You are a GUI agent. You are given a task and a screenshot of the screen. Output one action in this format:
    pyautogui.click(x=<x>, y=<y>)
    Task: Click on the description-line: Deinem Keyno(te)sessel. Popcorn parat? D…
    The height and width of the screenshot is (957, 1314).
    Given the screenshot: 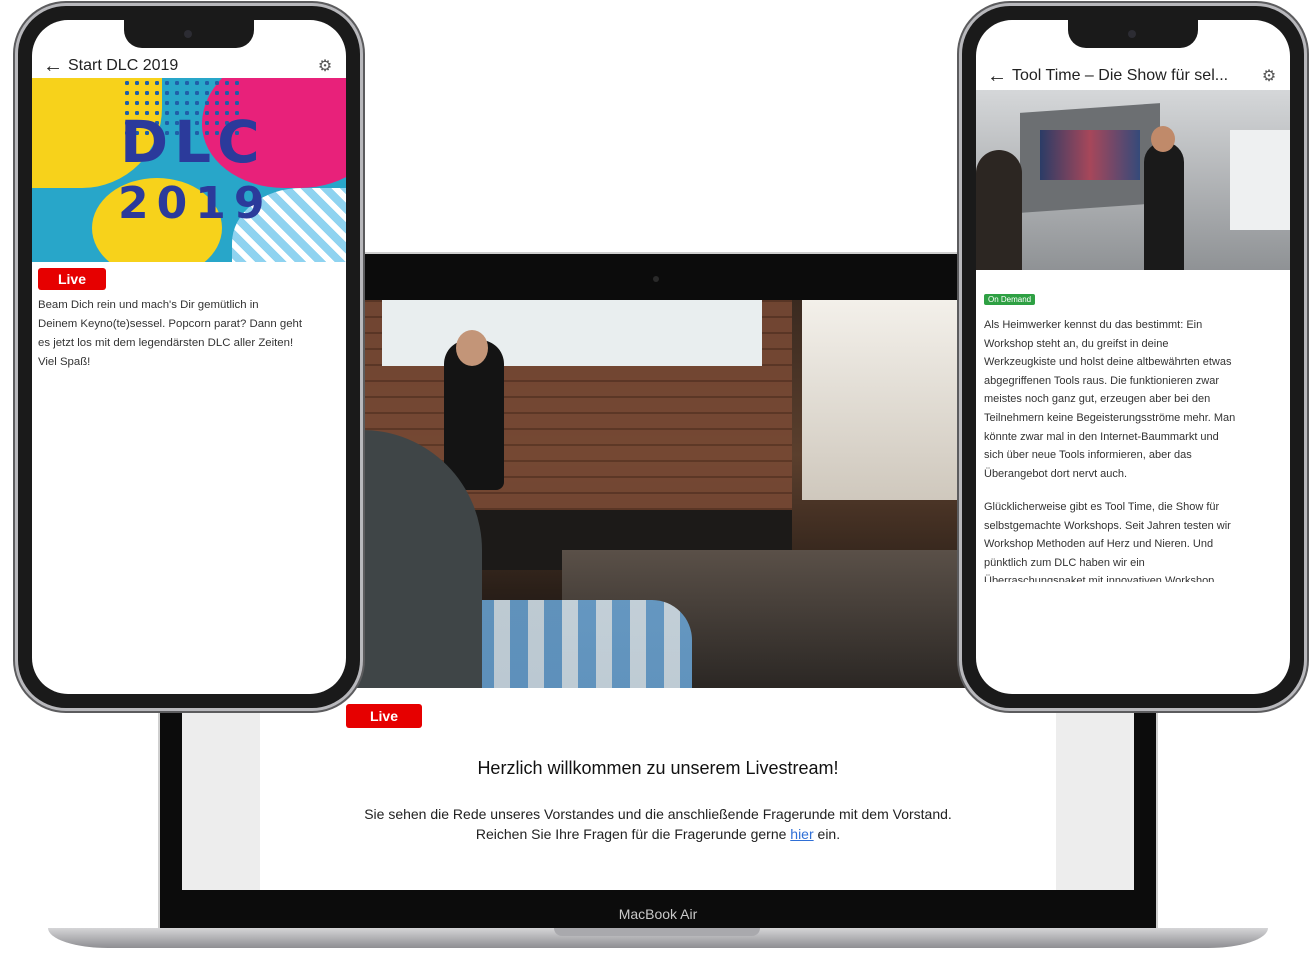 What is the action you would take?
    pyautogui.click(x=170, y=324)
    